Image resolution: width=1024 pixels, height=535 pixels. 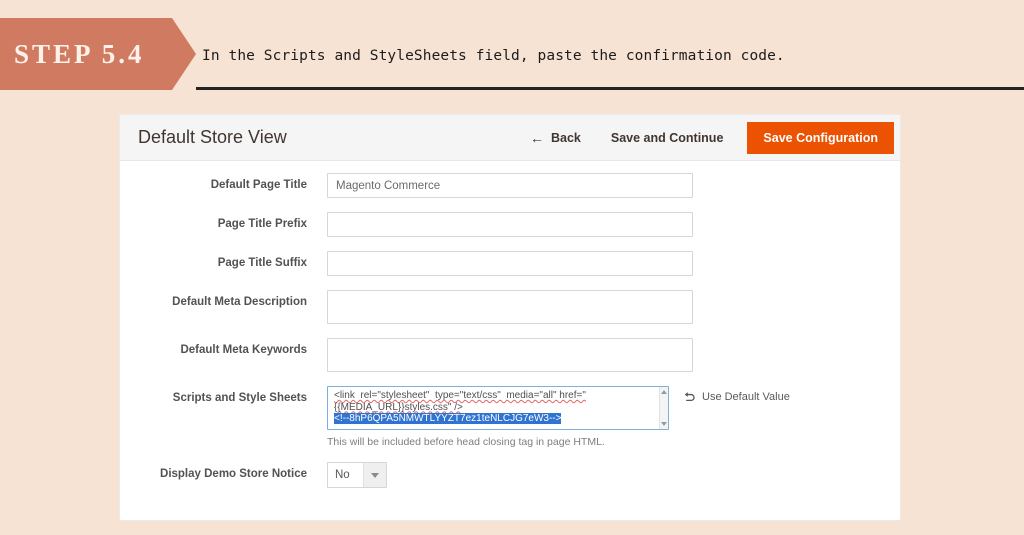 I want to click on page-title-suffix-input, so click(x=510, y=263).